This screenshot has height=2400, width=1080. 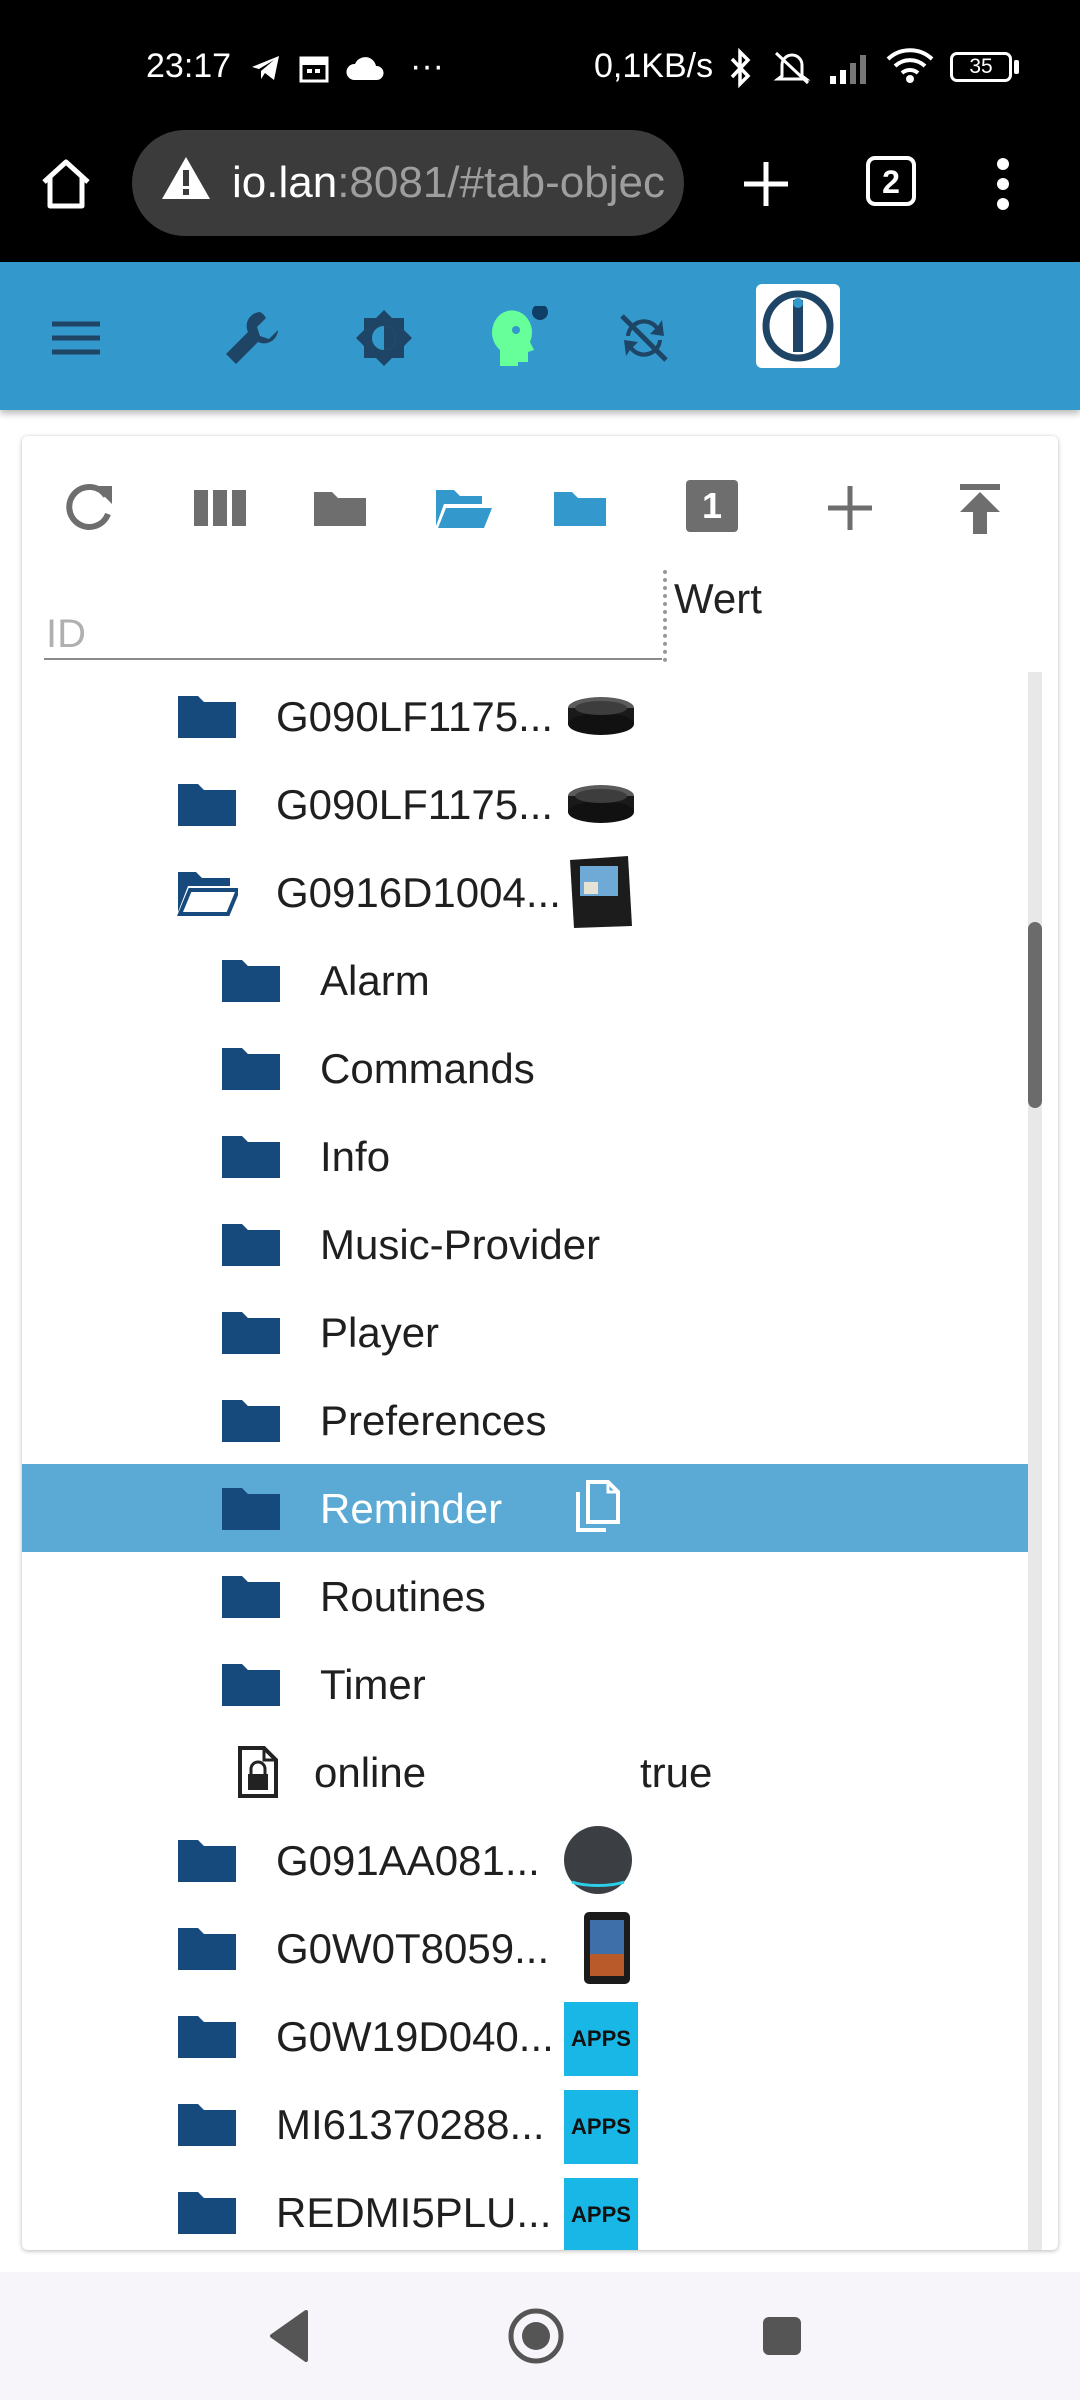 I want to click on tree-row-label: Player, so click(x=380, y=1332).